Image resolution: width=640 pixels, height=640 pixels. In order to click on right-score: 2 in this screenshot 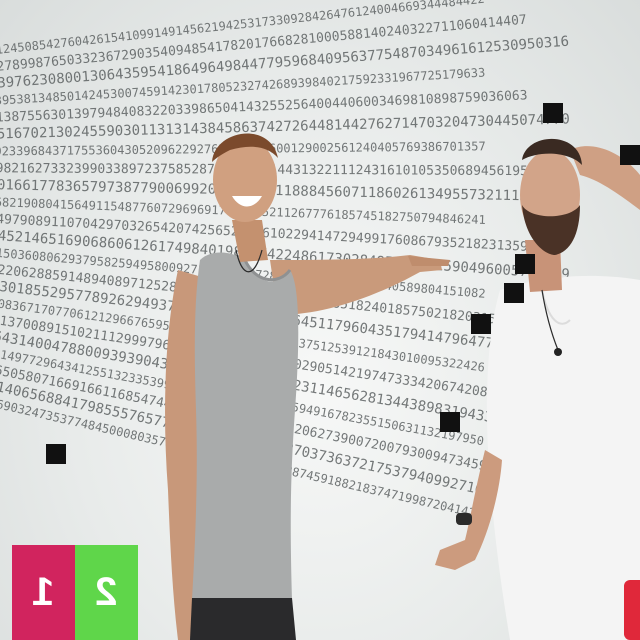, I will do `click(106, 592)`.